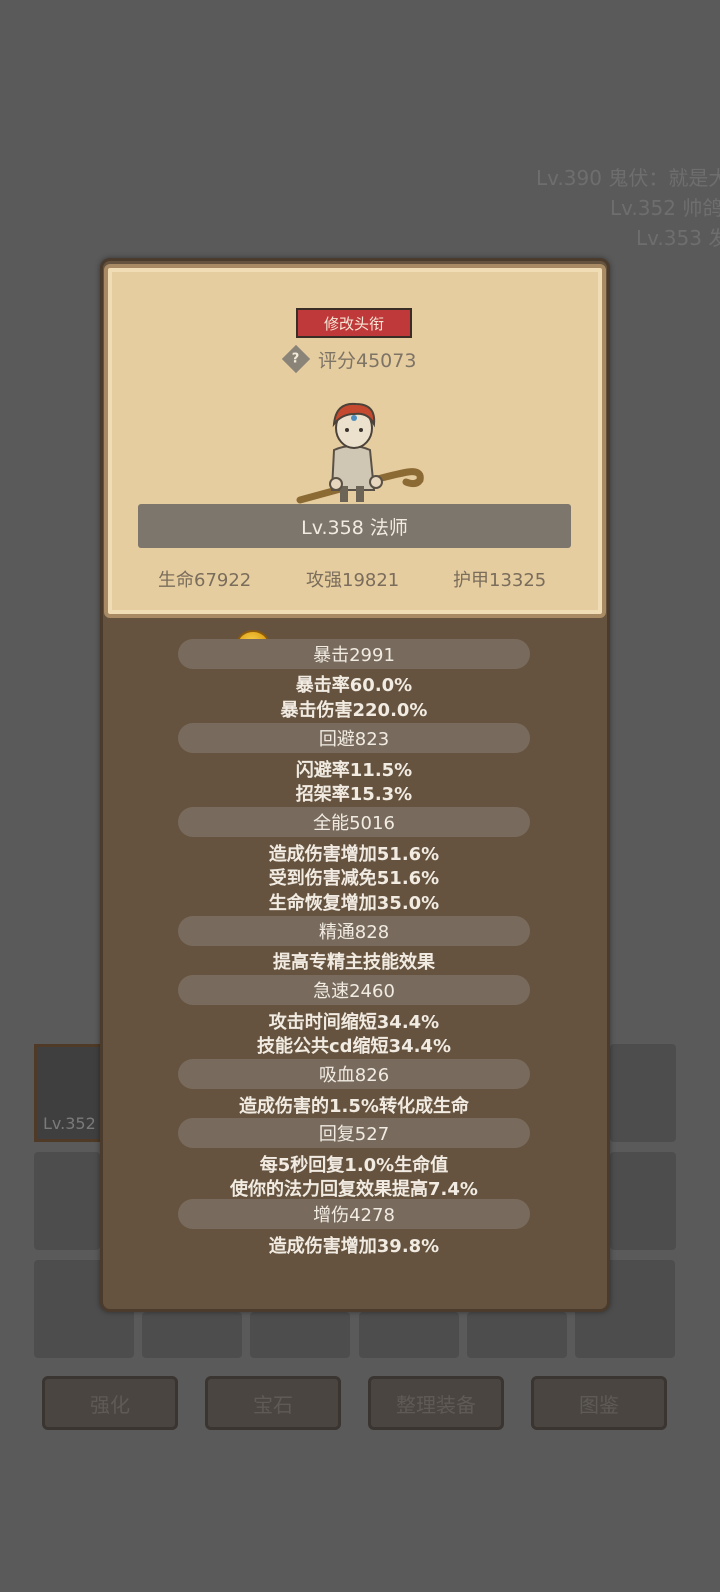 The width and height of the screenshot is (720, 1592). What do you see at coordinates (354, 323) in the screenshot?
I see `edit-title-button: 修改头衔` at bounding box center [354, 323].